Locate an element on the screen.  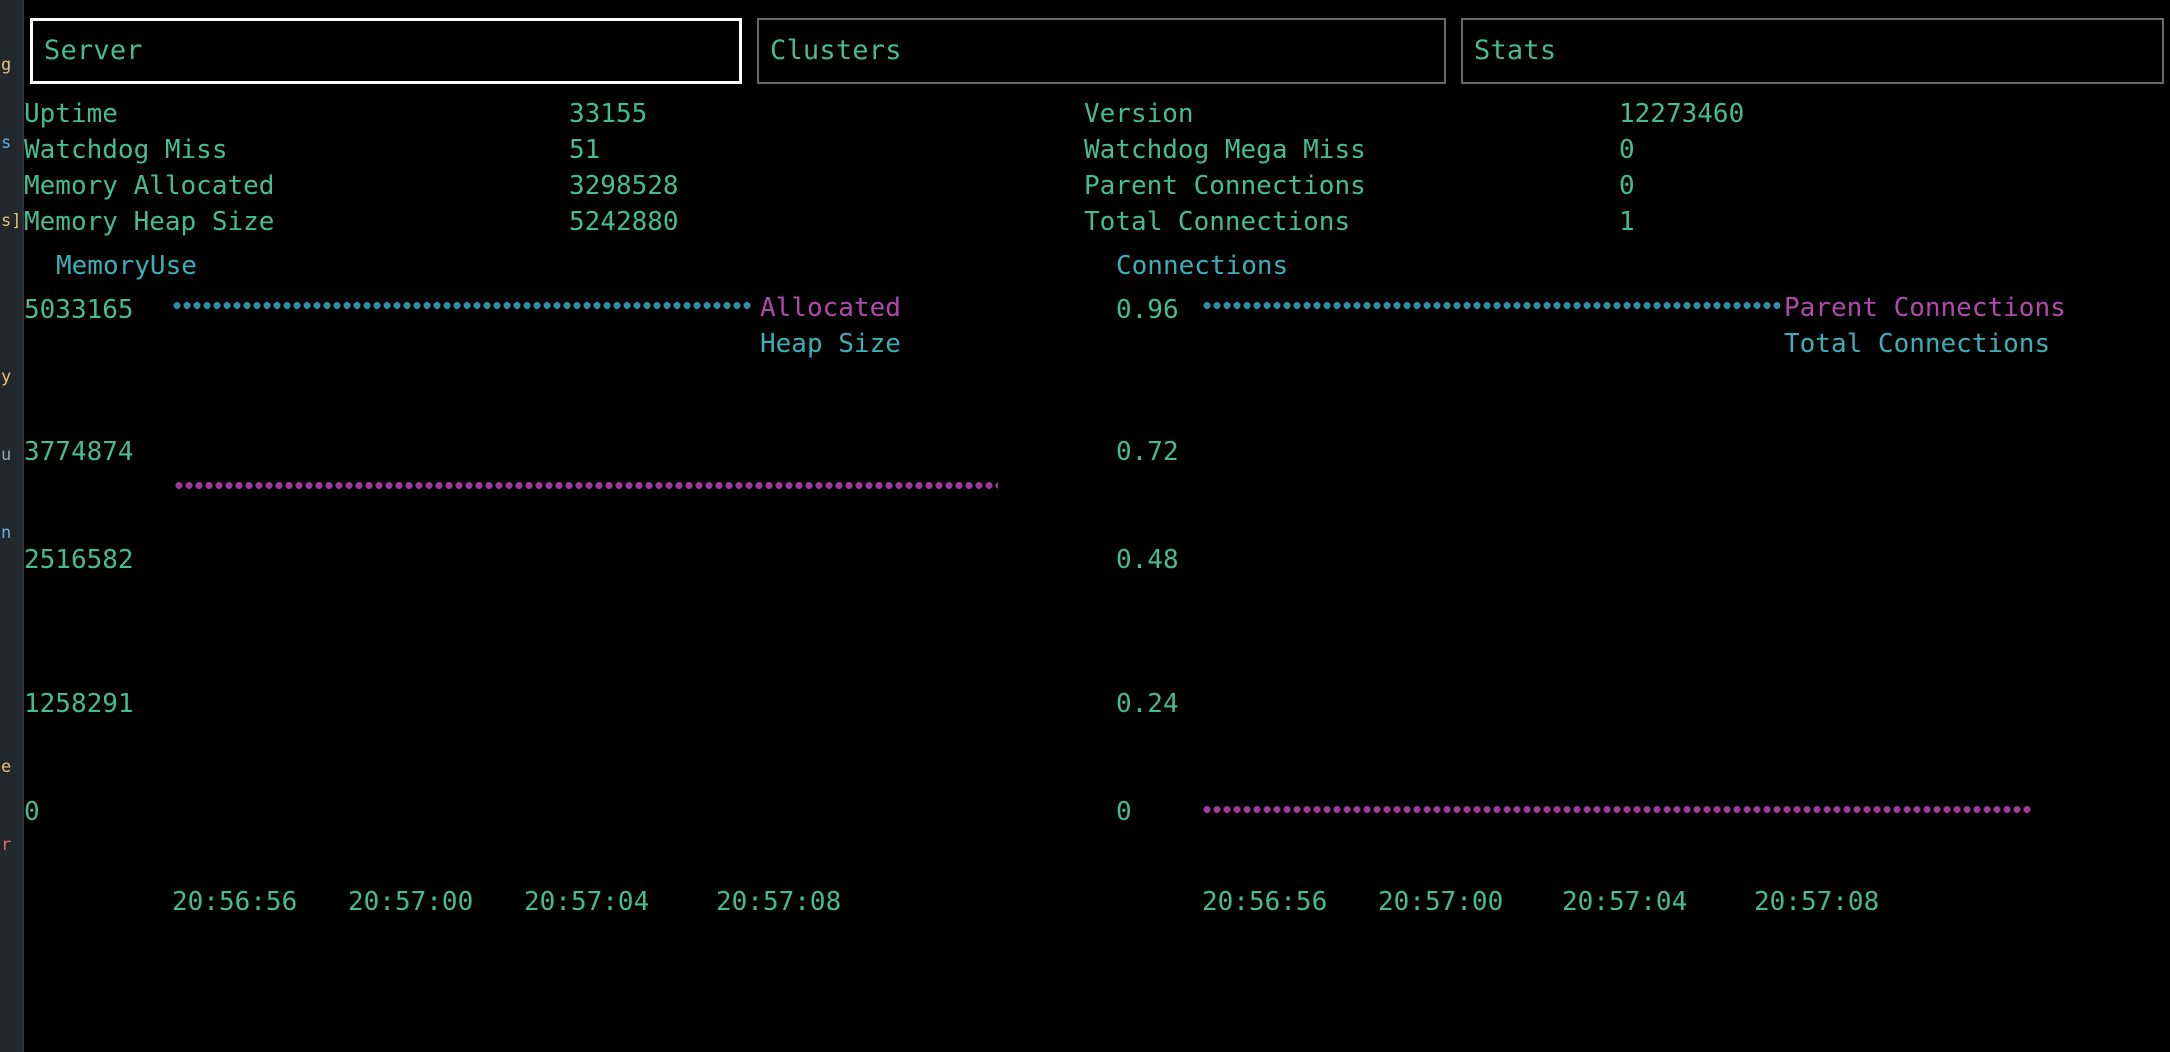
editor-line: r is located at coordinates (6, 845).